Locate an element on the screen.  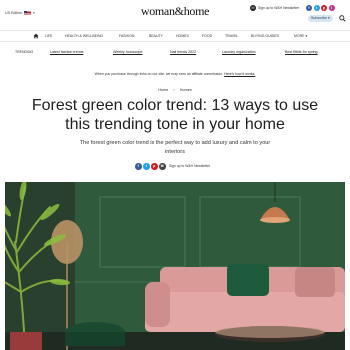
breadcrumb-homes: Homes is located at coordinates (186, 90).